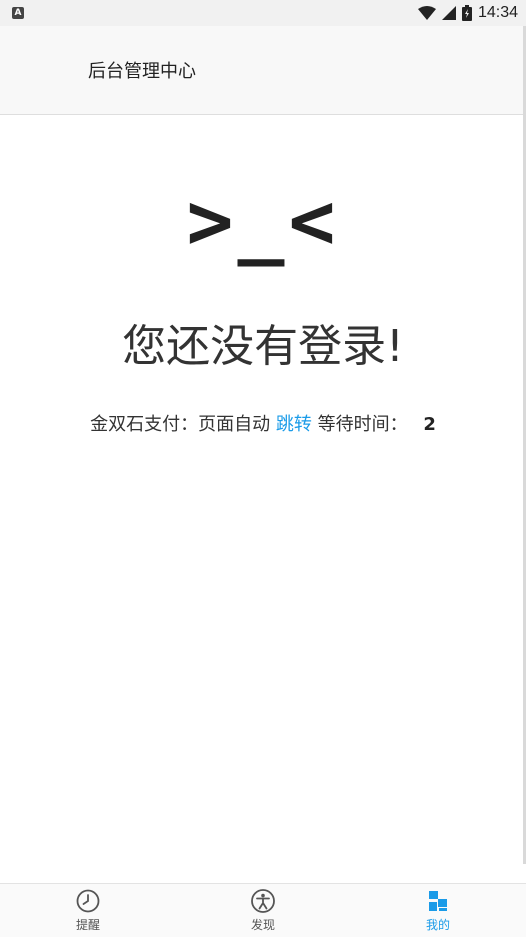 The height and width of the screenshot is (937, 526). I want to click on clock-icon, so click(88, 901).